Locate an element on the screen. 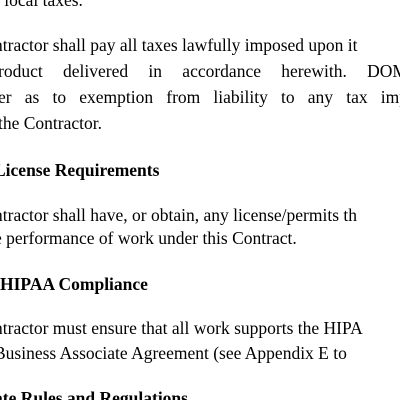 This screenshot has height=400, width=400. word: exemption is located at coordinates (116, 97).